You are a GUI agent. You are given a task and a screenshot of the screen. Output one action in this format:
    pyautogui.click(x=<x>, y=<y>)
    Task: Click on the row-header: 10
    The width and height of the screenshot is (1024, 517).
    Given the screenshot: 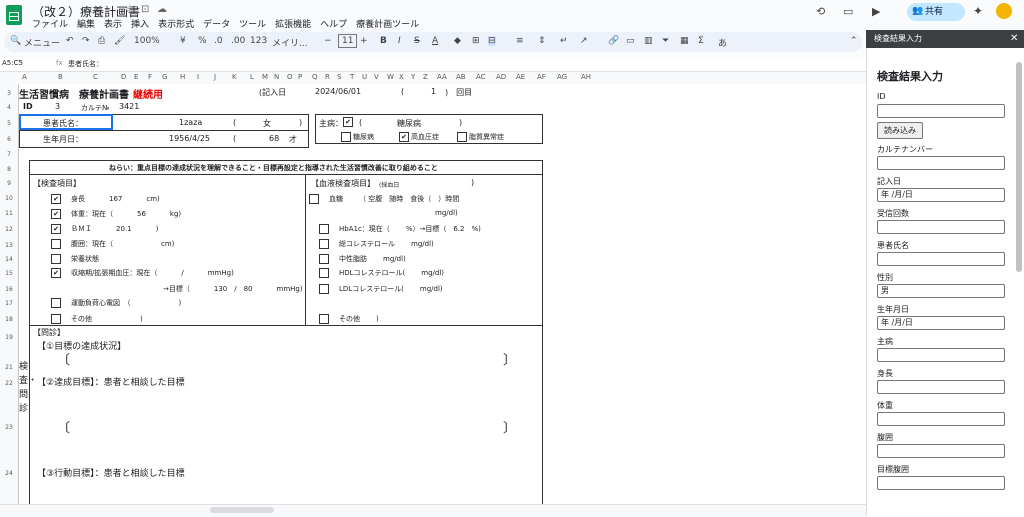 What is the action you would take?
    pyautogui.click(x=9, y=198)
    